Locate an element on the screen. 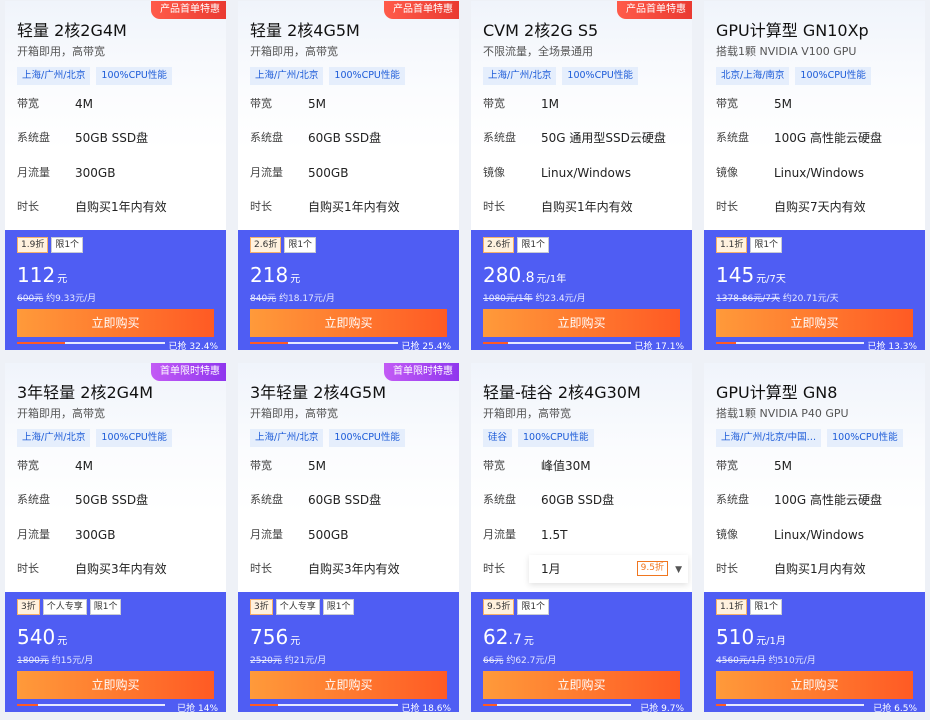  spec-row: 月流量 300GB is located at coordinates (117, 535).